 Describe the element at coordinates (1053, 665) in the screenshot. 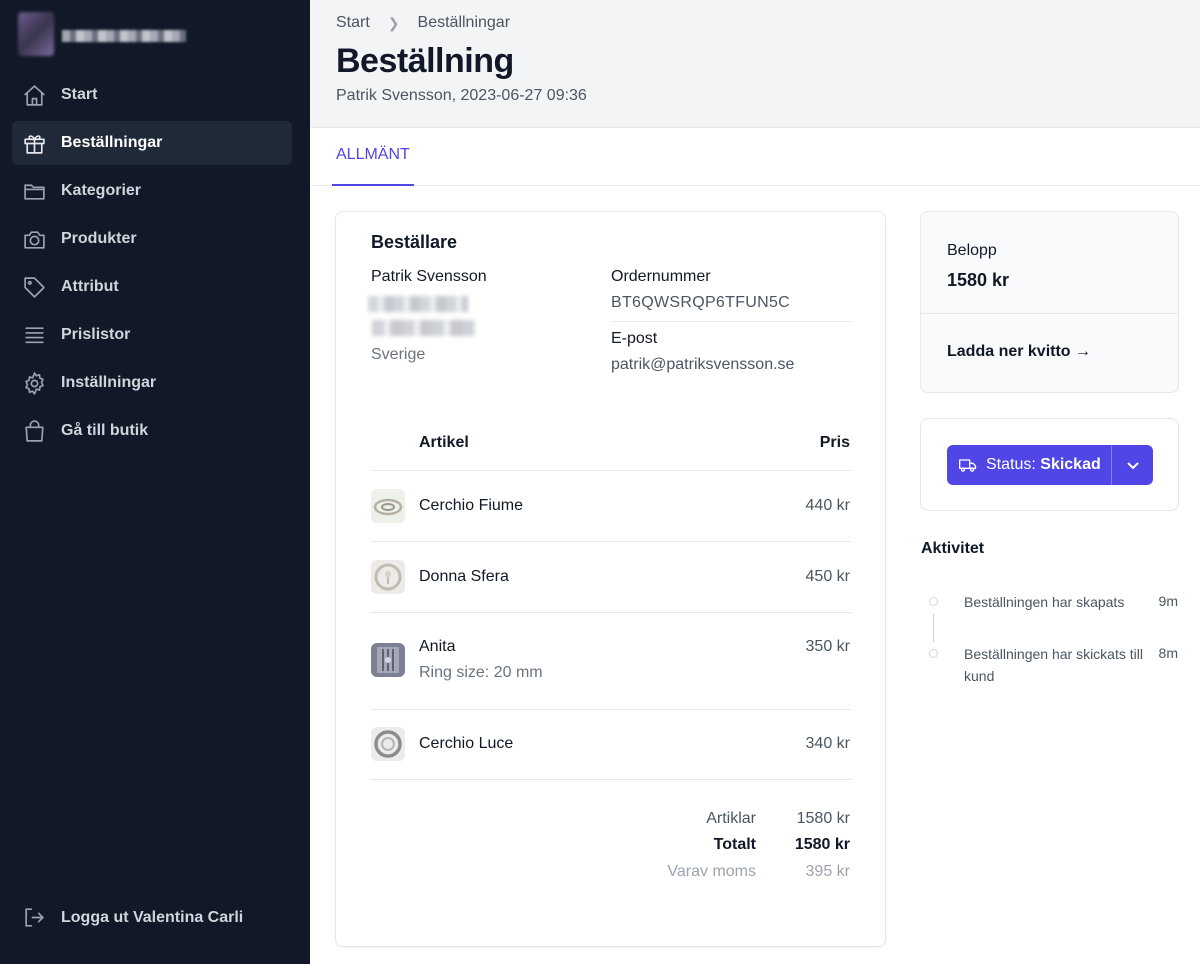

I see `activity-event-text: Beställningen har skickats till kund` at that location.